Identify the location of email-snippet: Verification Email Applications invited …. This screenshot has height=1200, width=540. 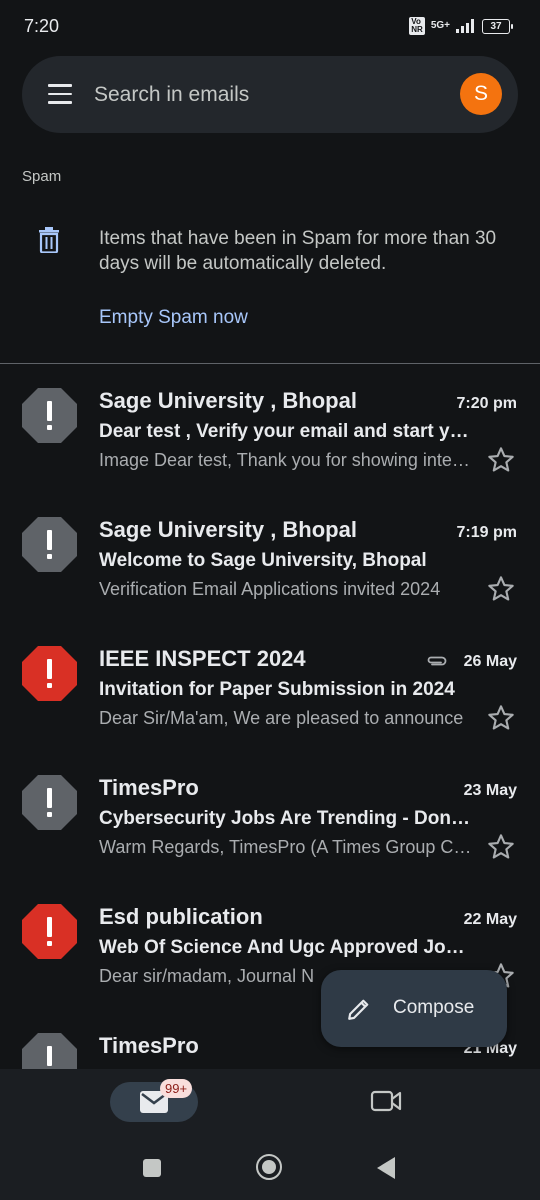
(270, 589).